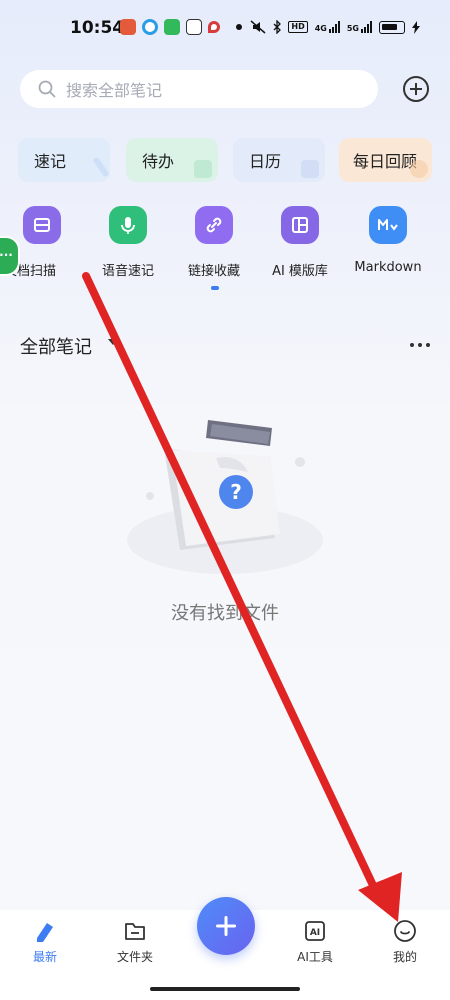 The width and height of the screenshot is (450, 1000). What do you see at coordinates (214, 27) in the screenshot?
I see `location-app-icon` at bounding box center [214, 27].